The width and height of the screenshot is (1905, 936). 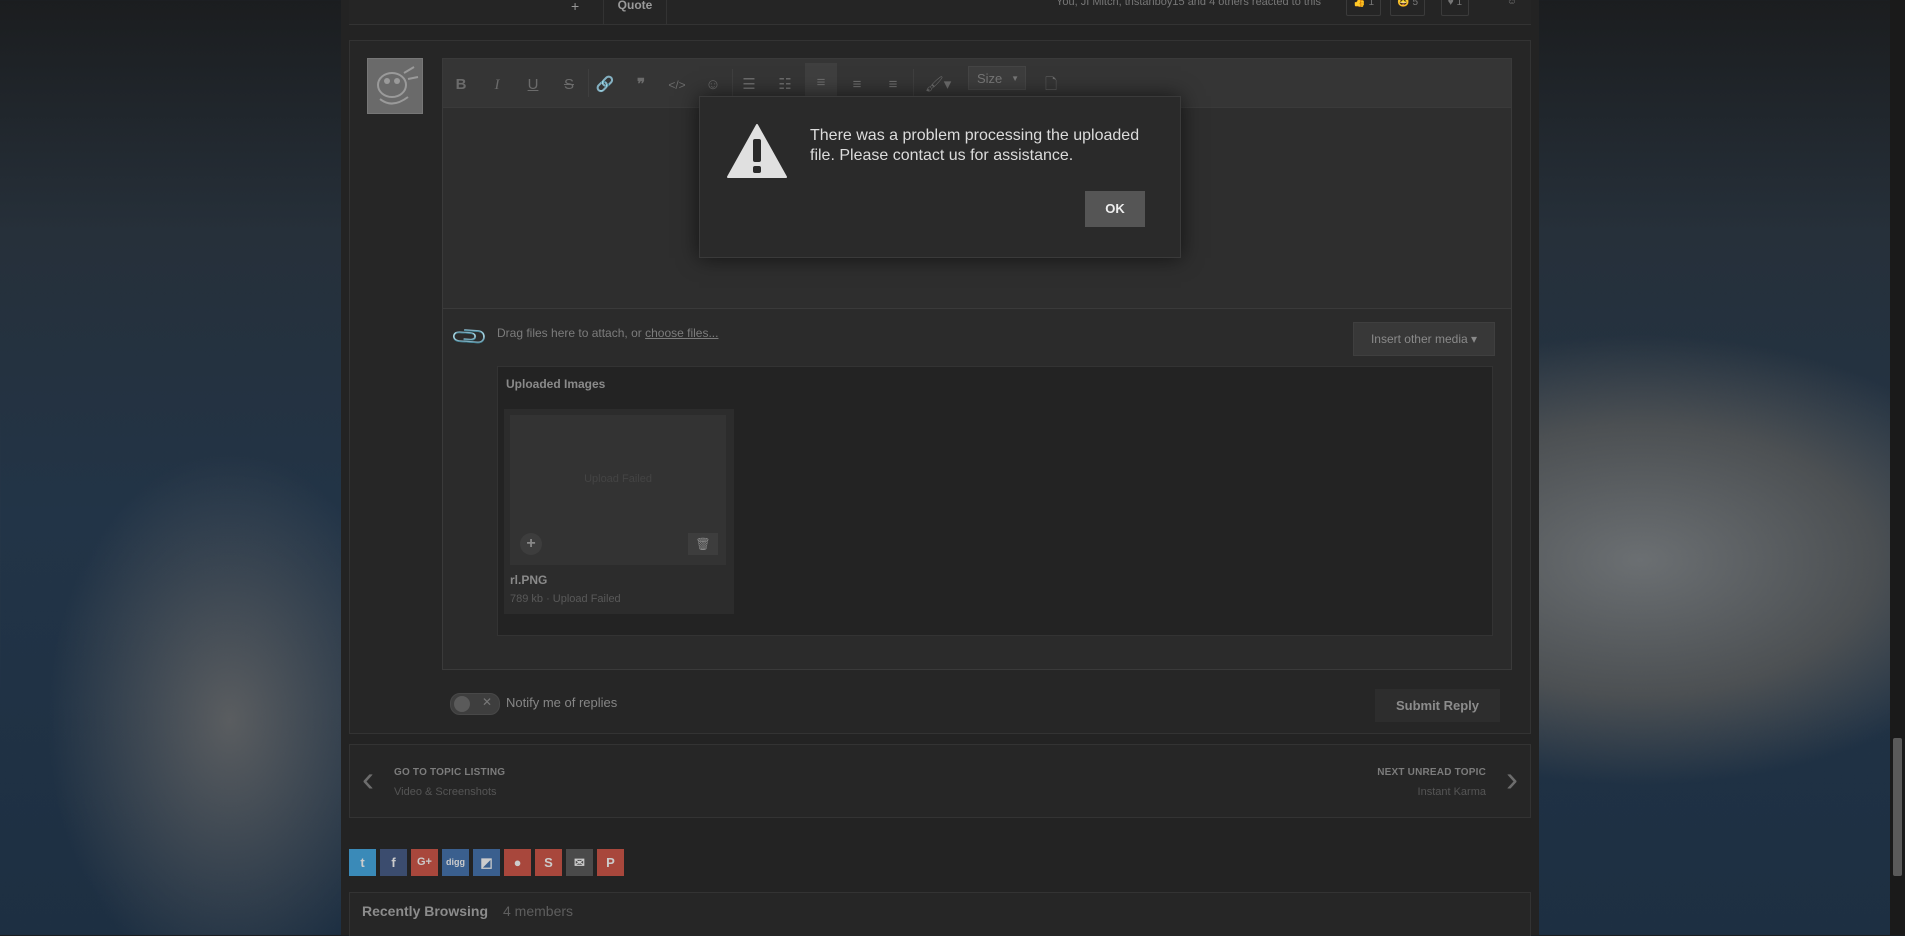 I want to click on bold-icon: B, so click(x=461, y=85).